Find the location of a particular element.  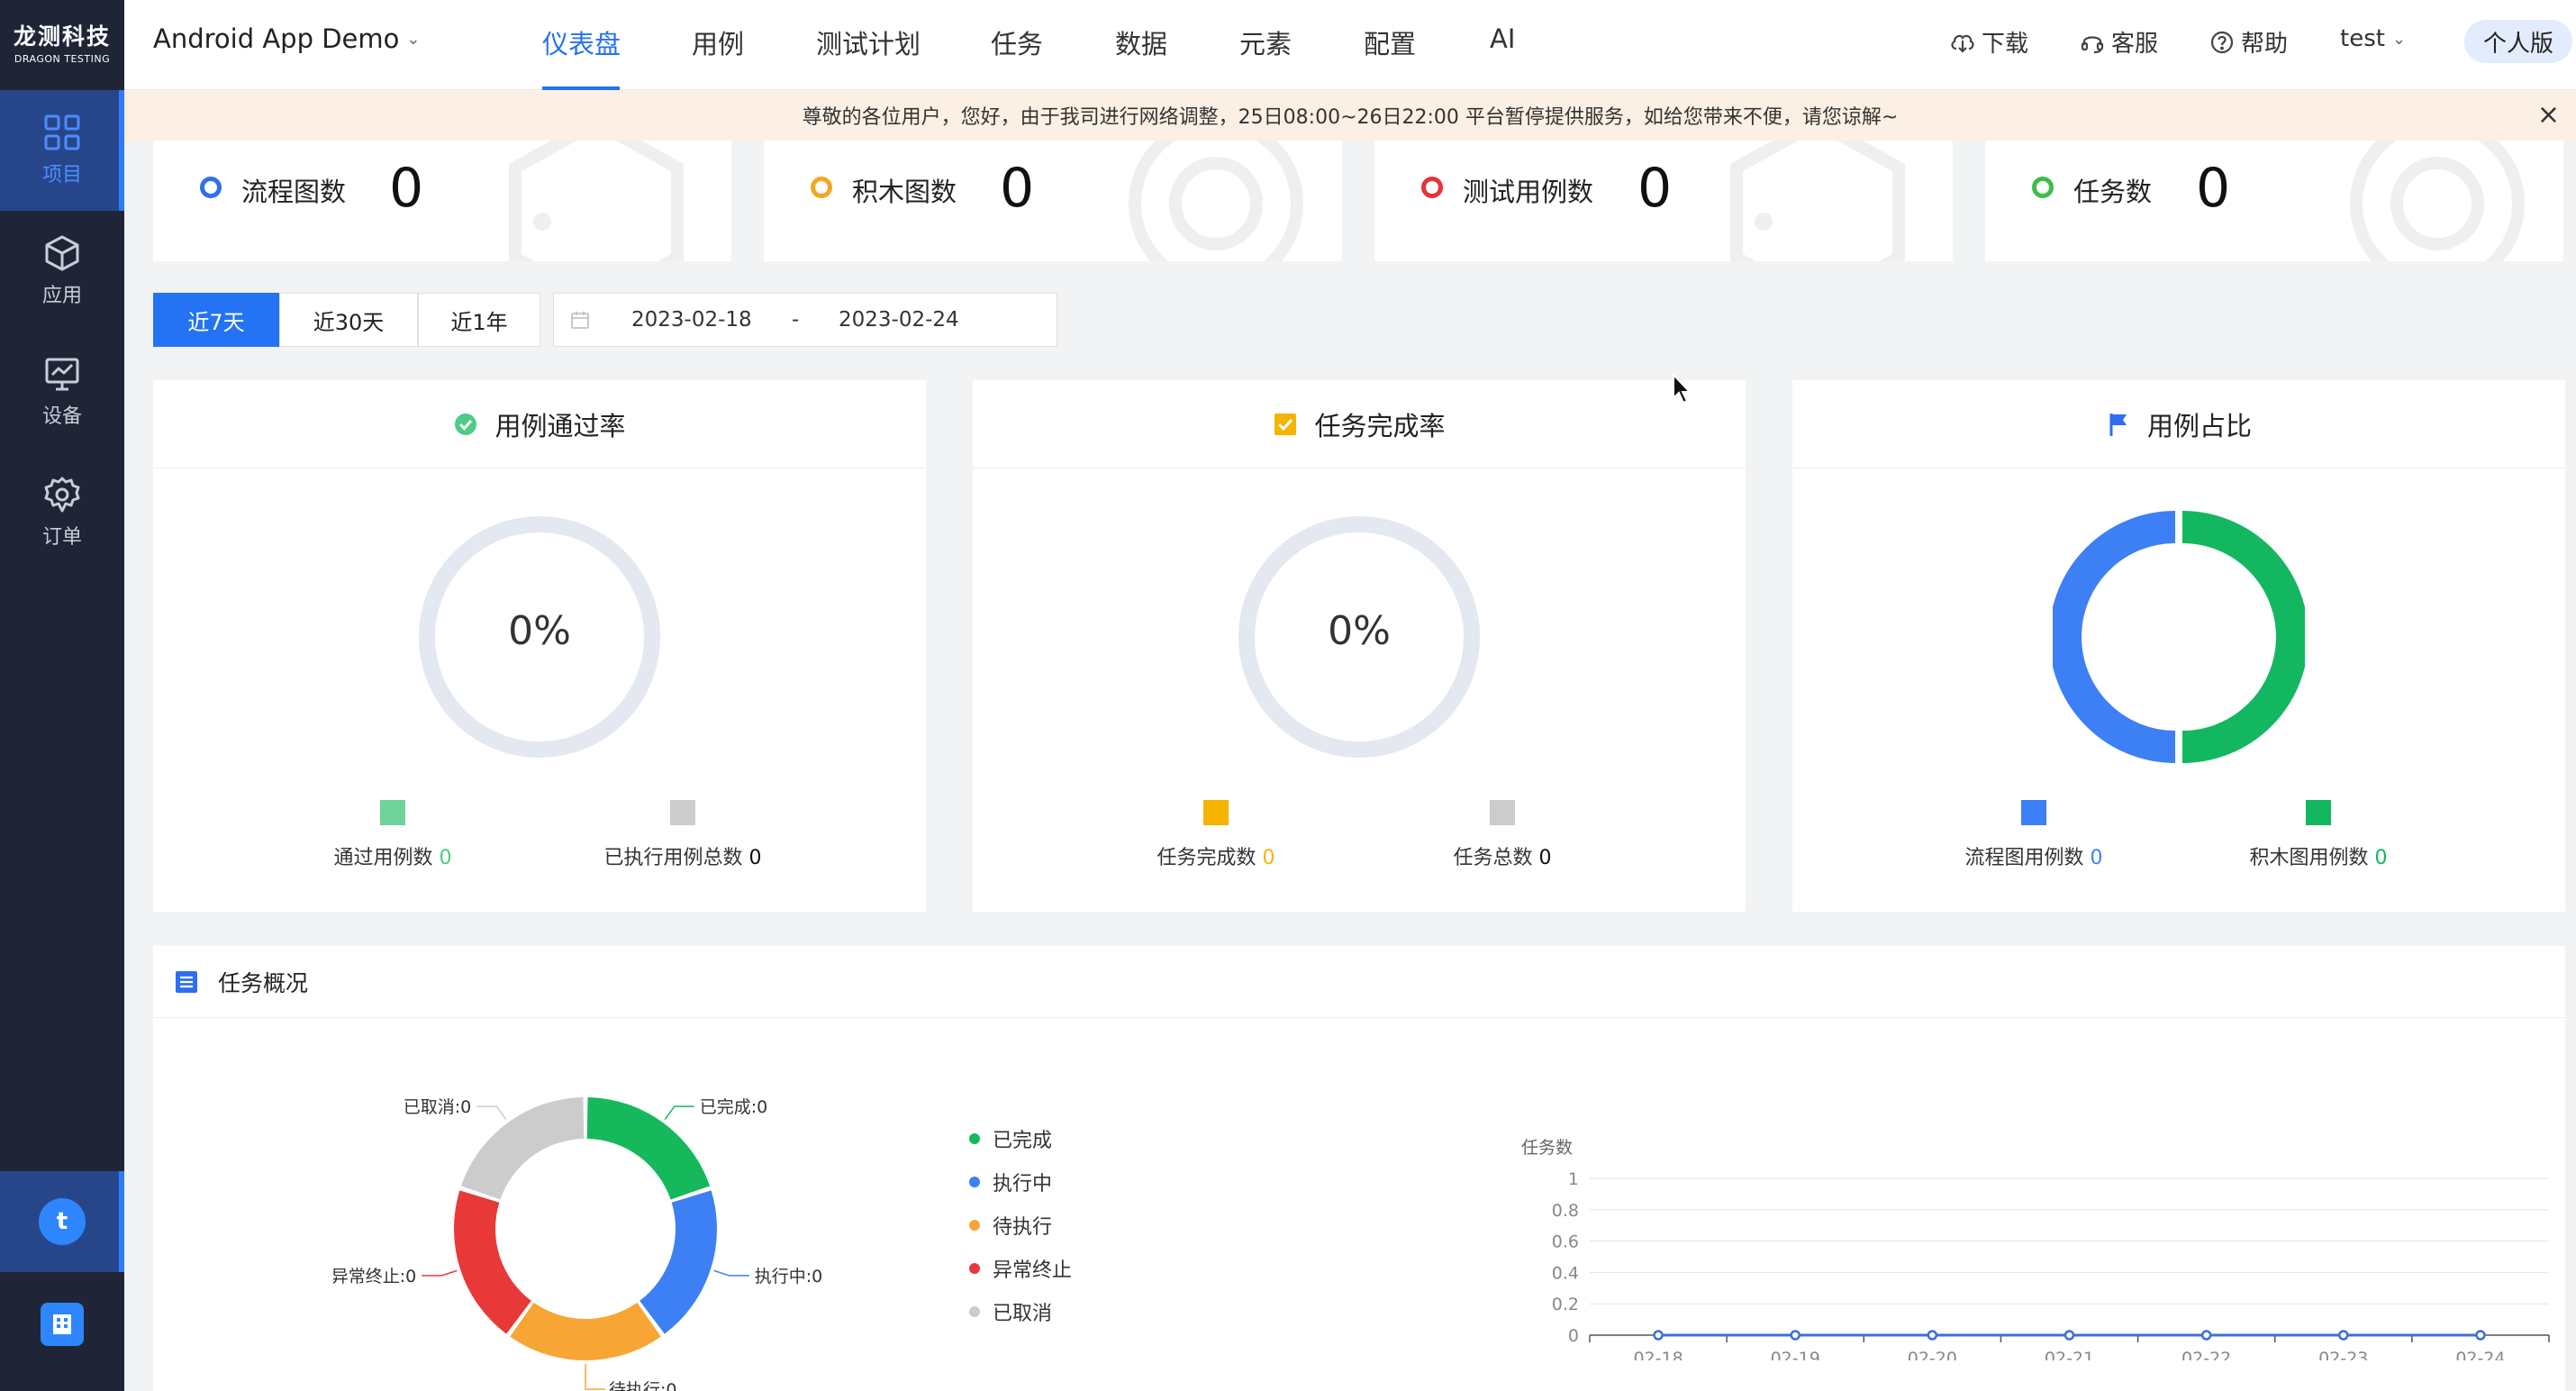

download-button: 下载 is located at coordinates (1989, 42).